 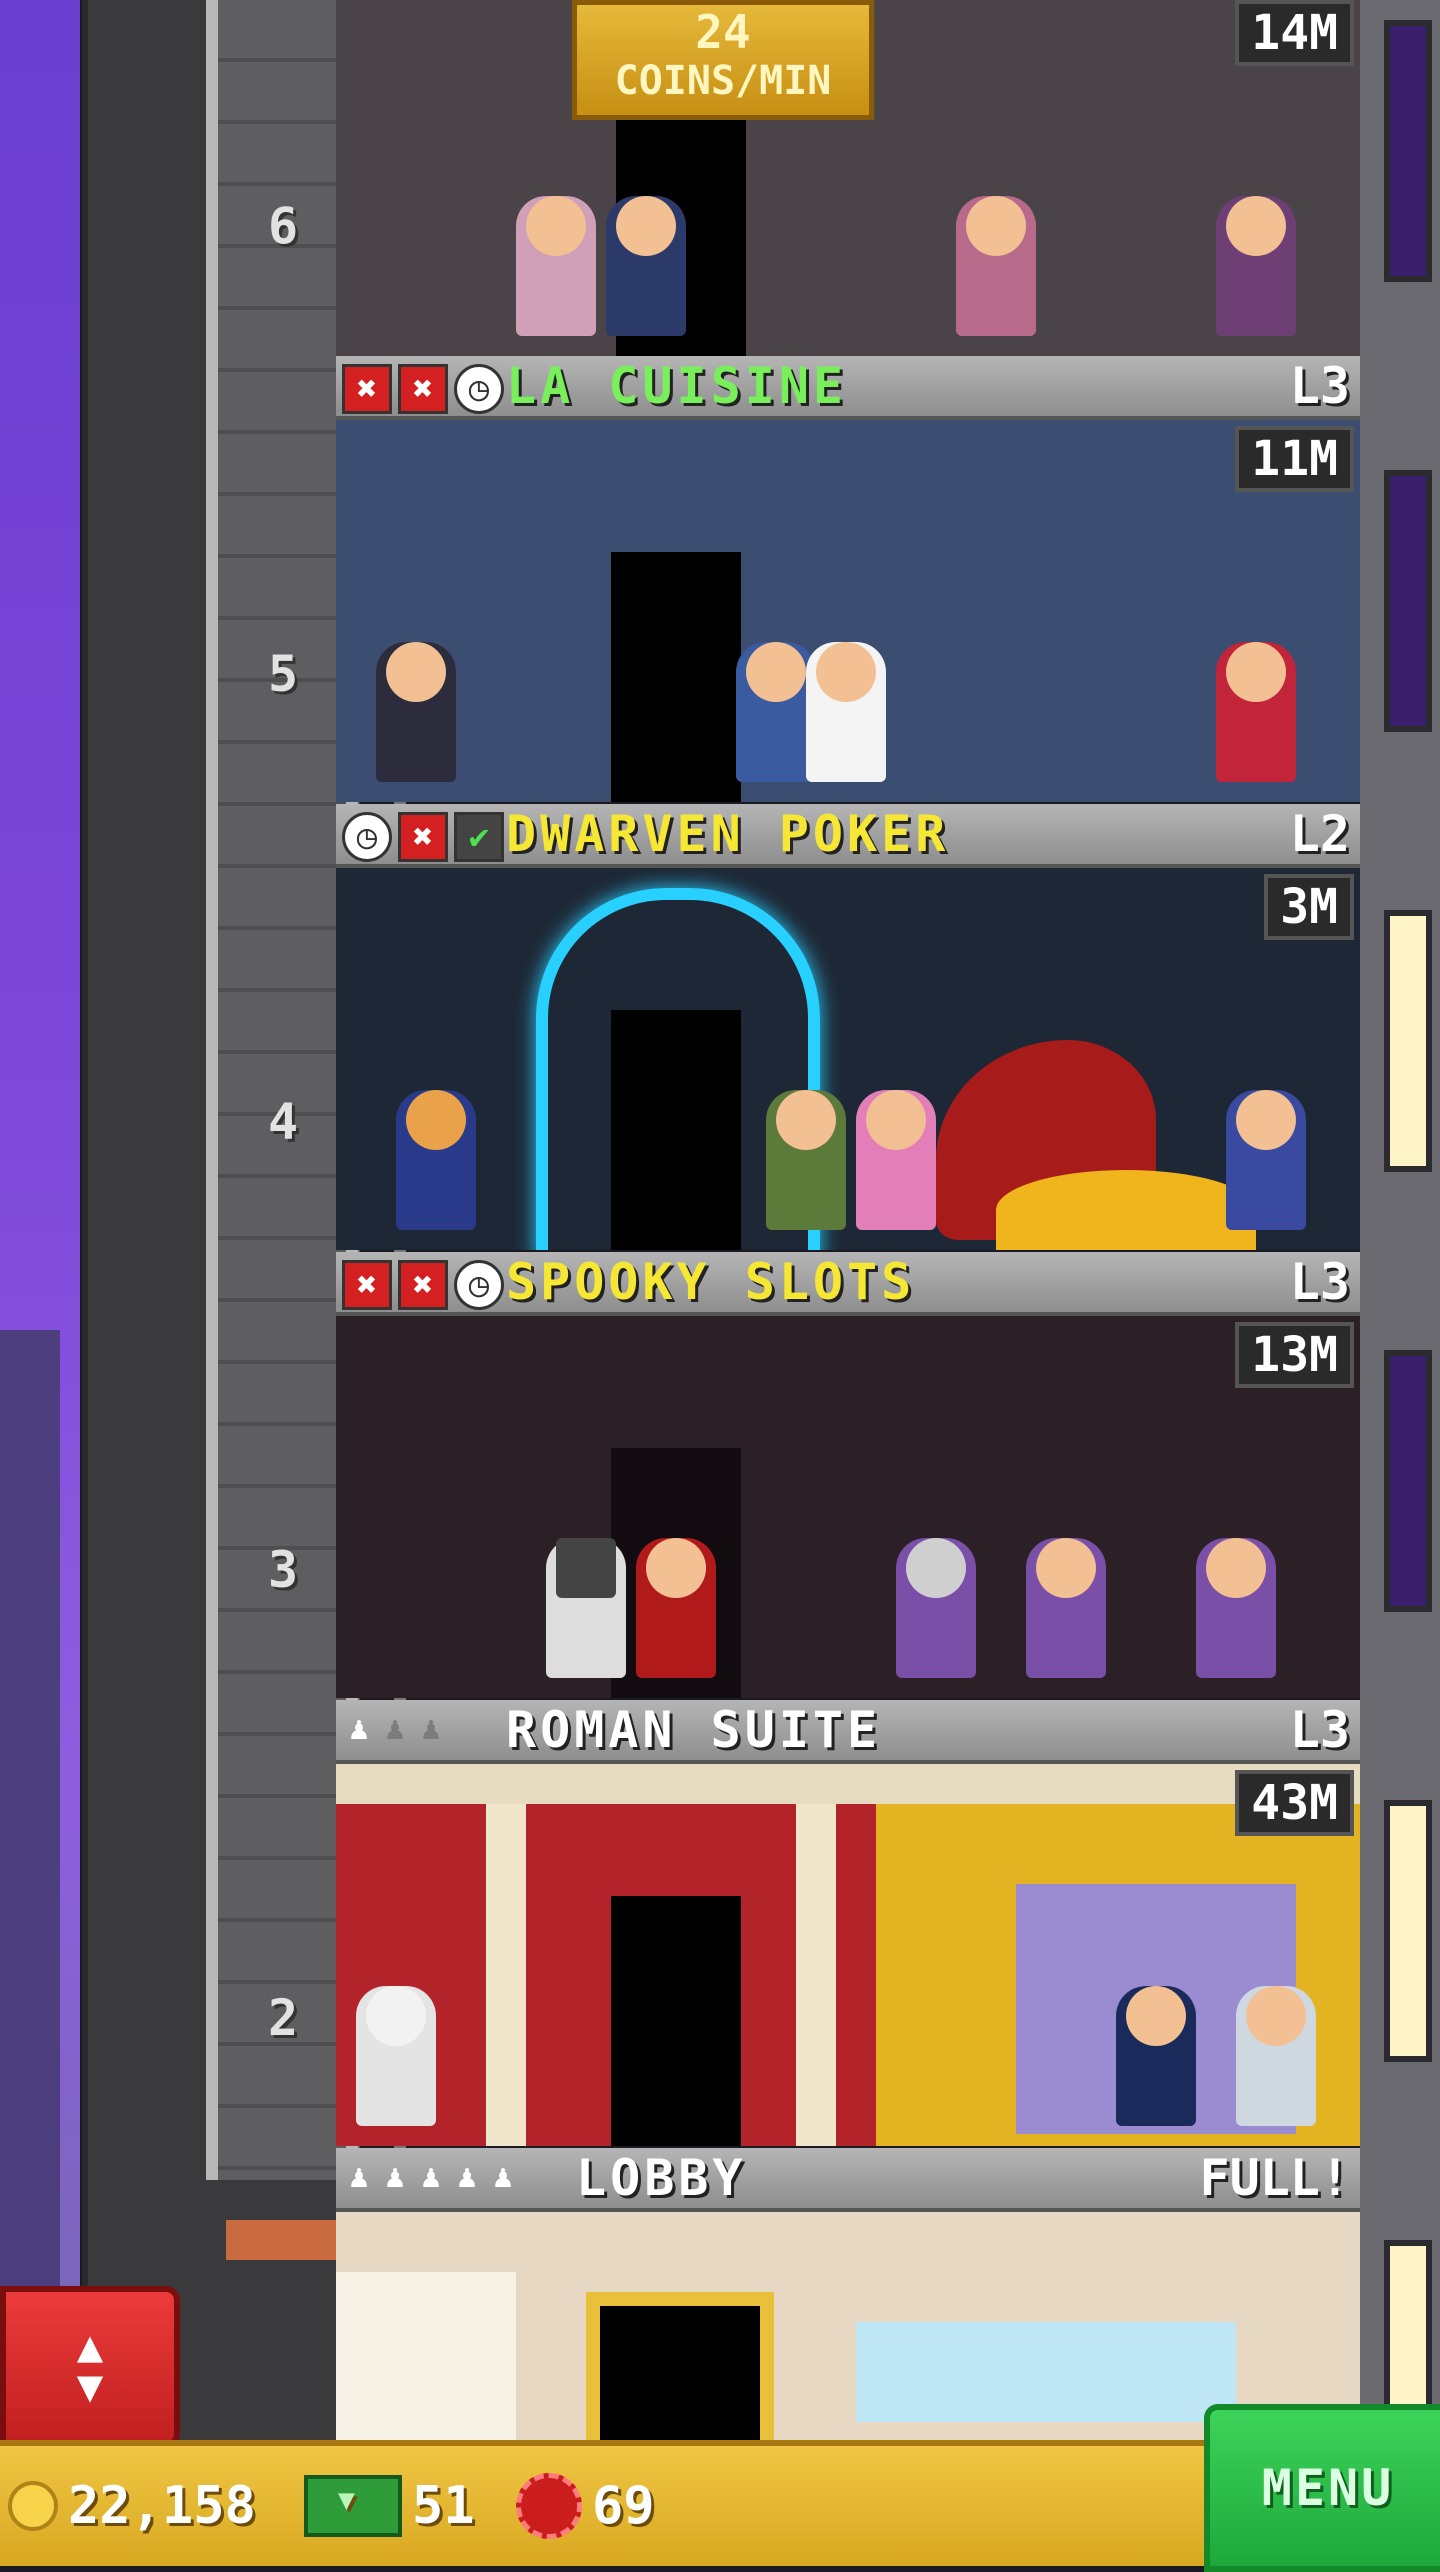 I want to click on lobby-door, so click(x=680, y=2370).